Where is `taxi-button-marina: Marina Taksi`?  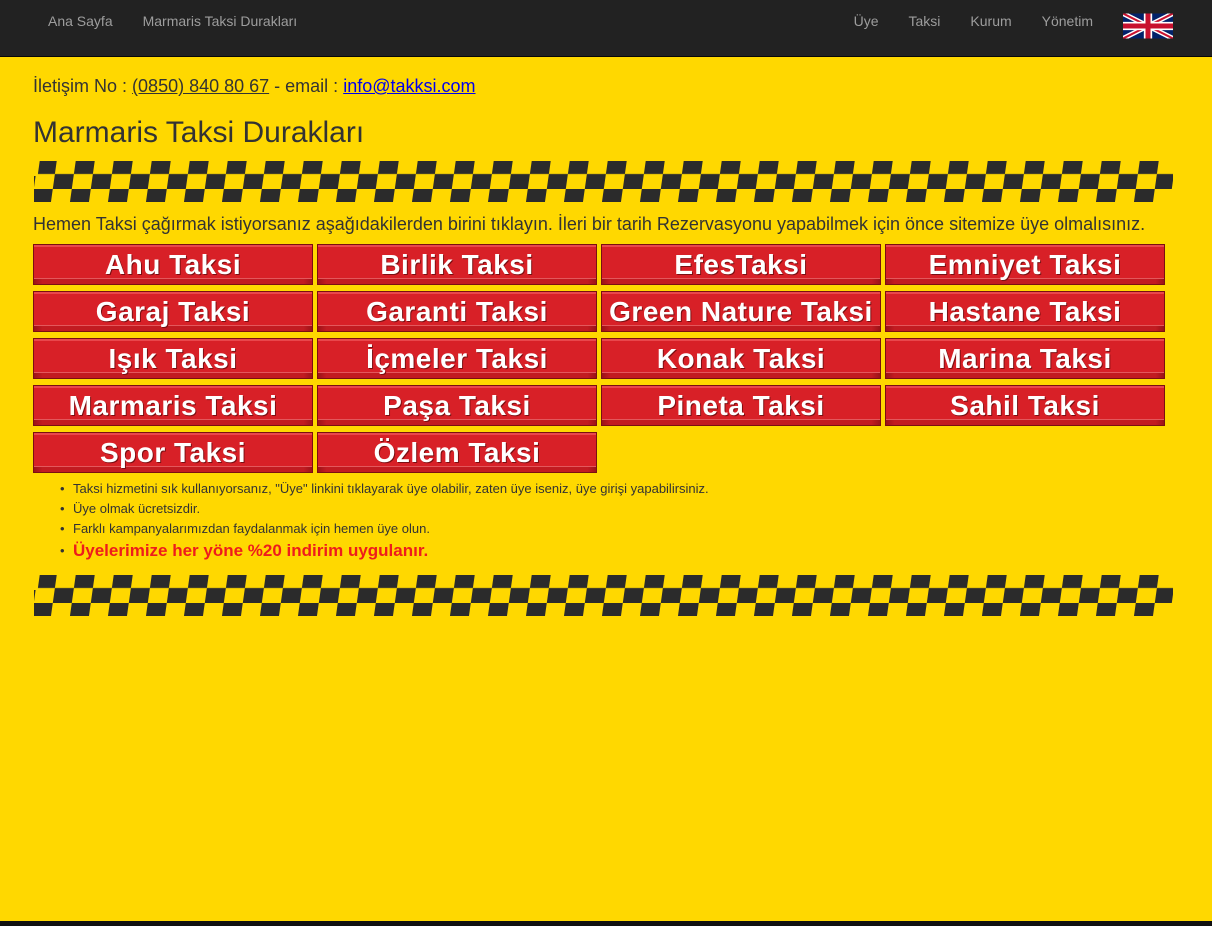 taxi-button-marina: Marina Taksi is located at coordinates (1025, 358).